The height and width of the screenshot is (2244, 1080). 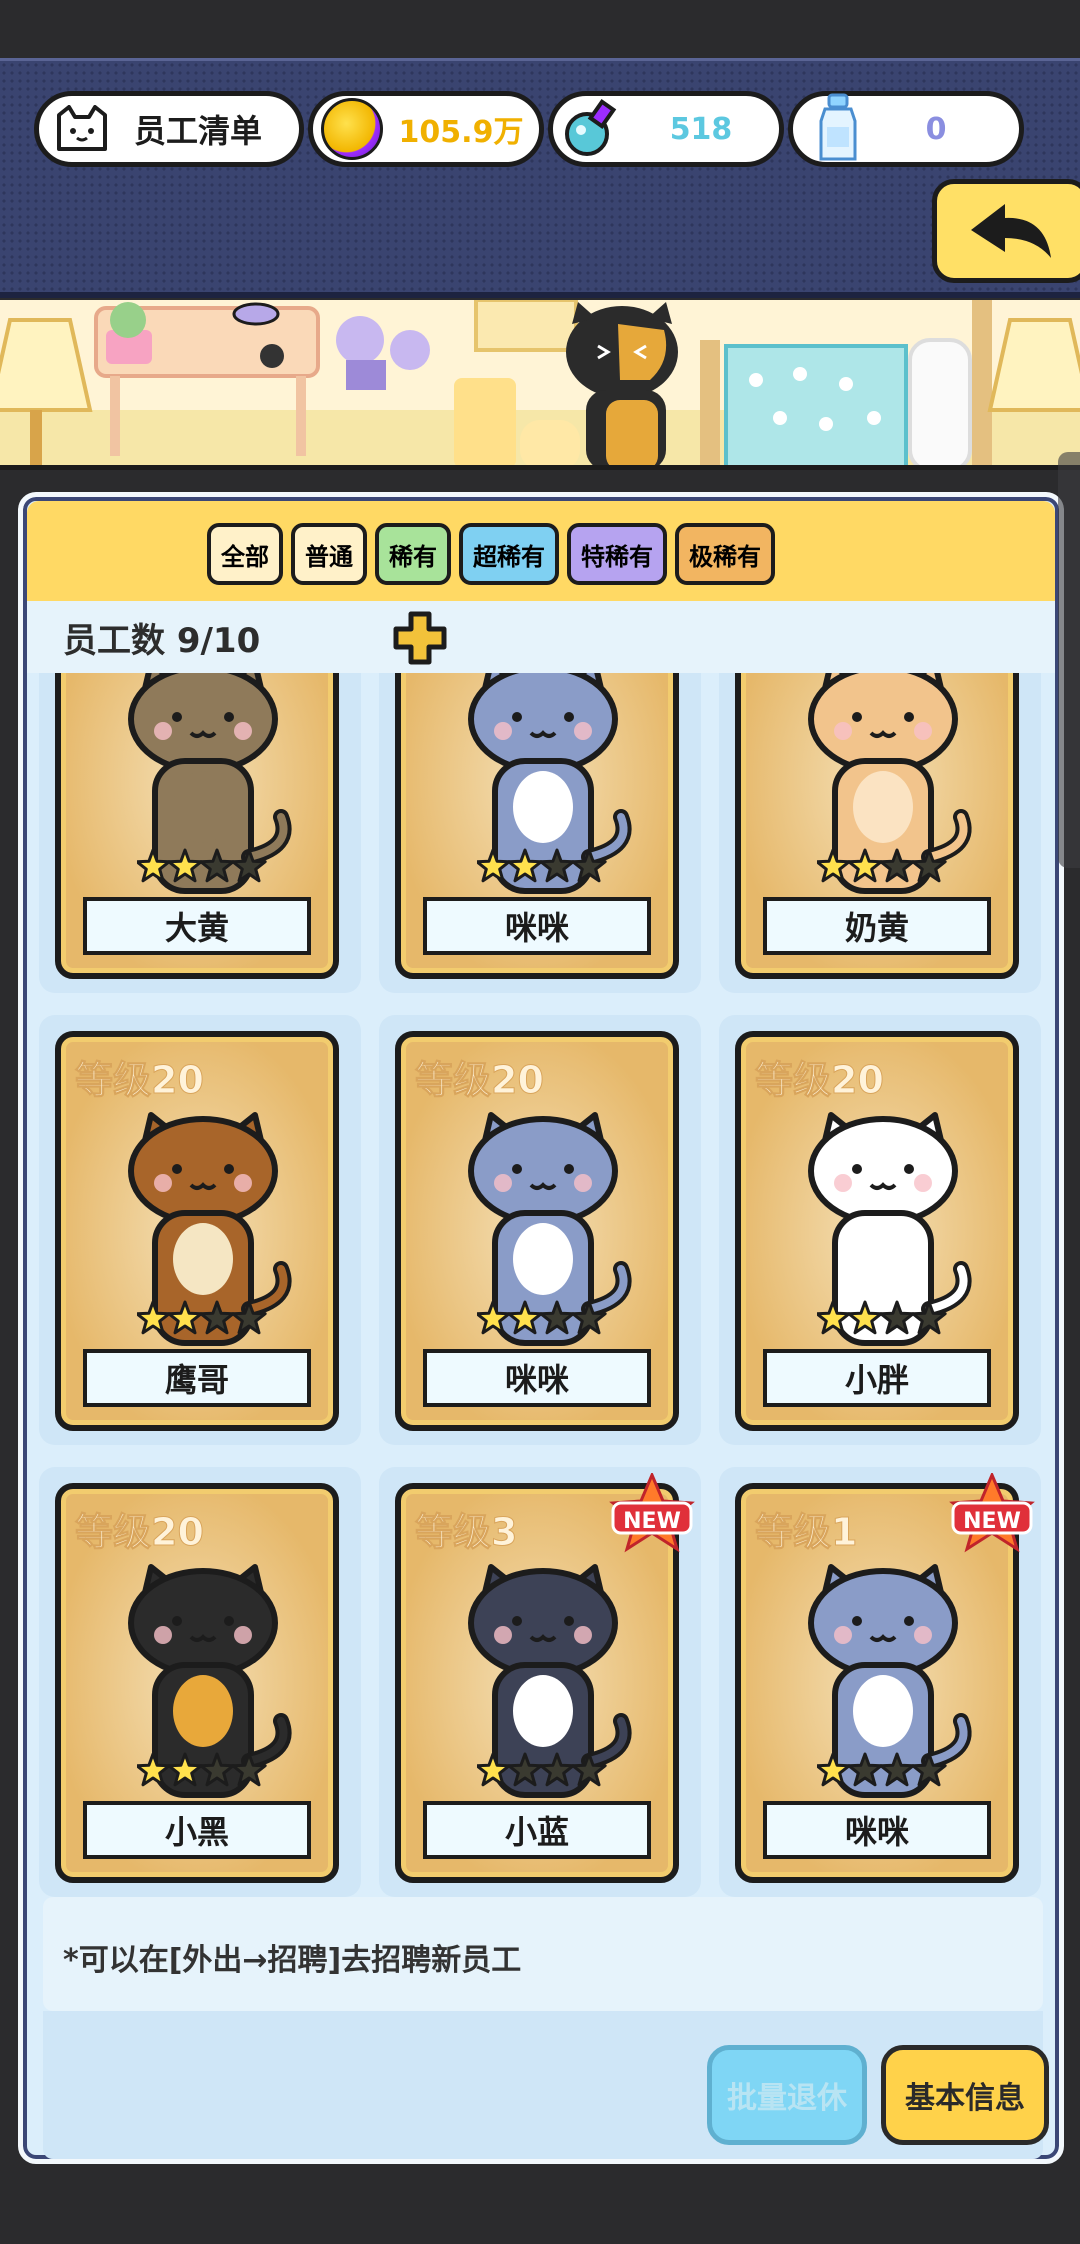 What do you see at coordinates (787, 2095) in the screenshot?
I see `batch-retire-button: 批量退休` at bounding box center [787, 2095].